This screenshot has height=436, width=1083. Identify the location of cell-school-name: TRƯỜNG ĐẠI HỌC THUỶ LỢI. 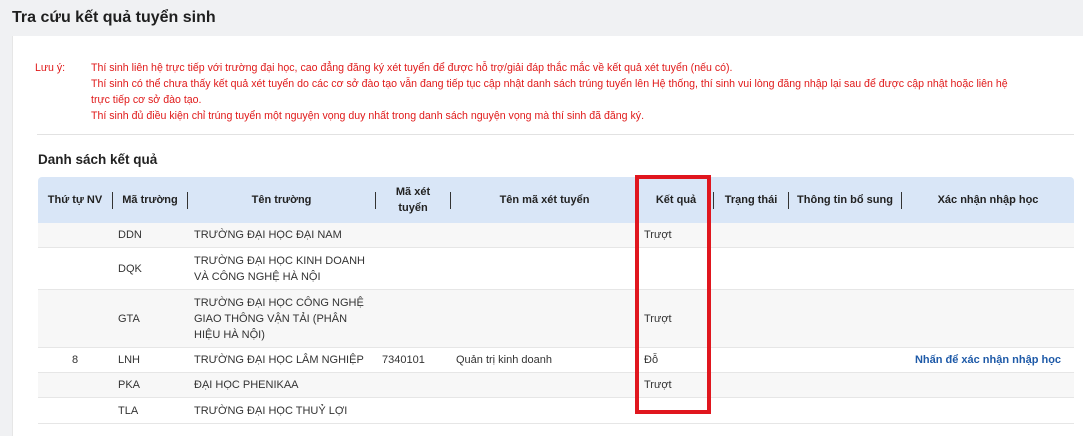
(271, 410).